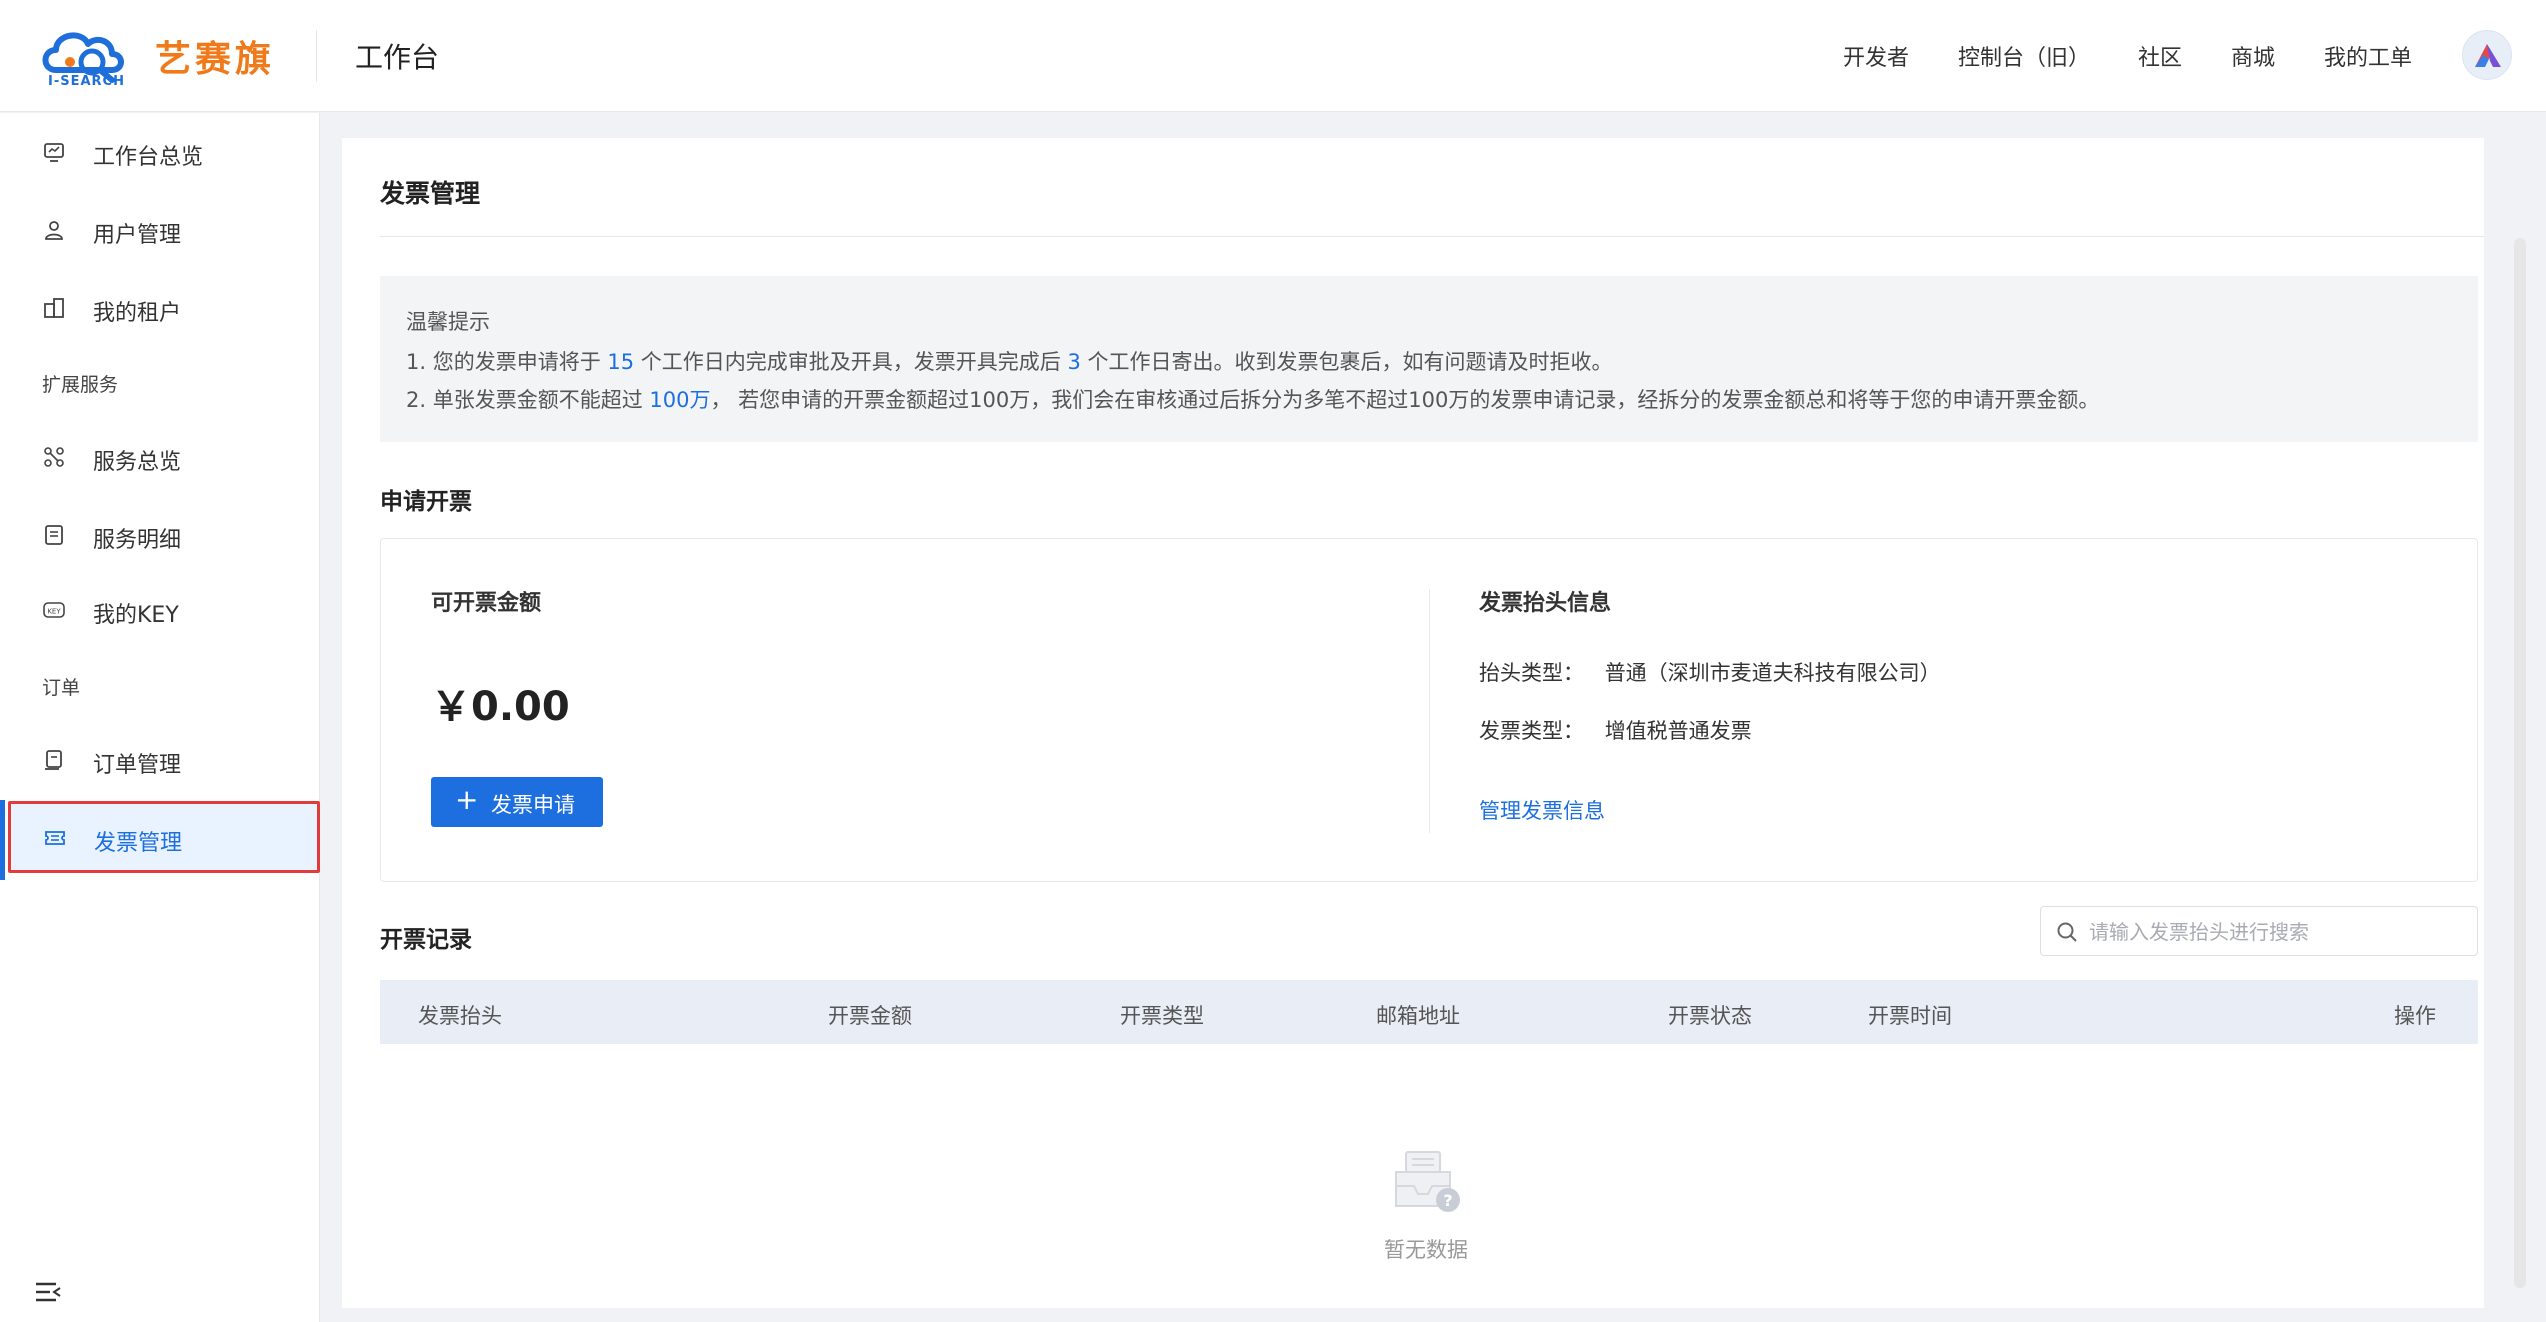  What do you see at coordinates (430, 193) in the screenshot?
I see `page-title: 发票管理` at bounding box center [430, 193].